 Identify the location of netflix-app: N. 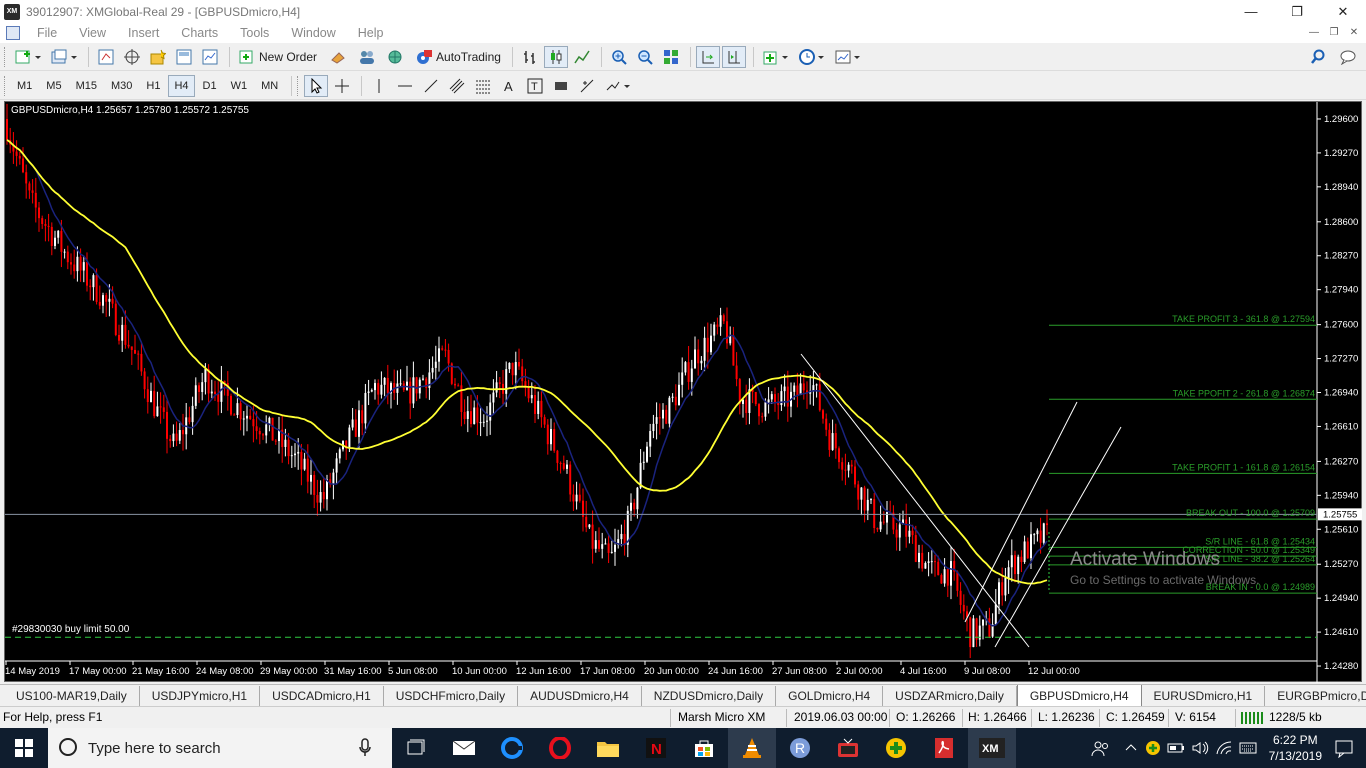
(656, 748).